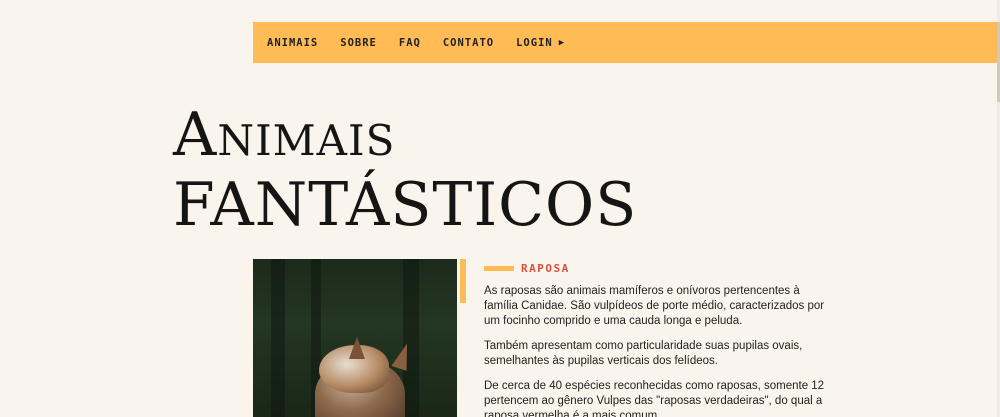 The height and width of the screenshot is (417, 1000). Describe the element at coordinates (534, 42) in the screenshot. I see `login-label: LOGIN` at that location.